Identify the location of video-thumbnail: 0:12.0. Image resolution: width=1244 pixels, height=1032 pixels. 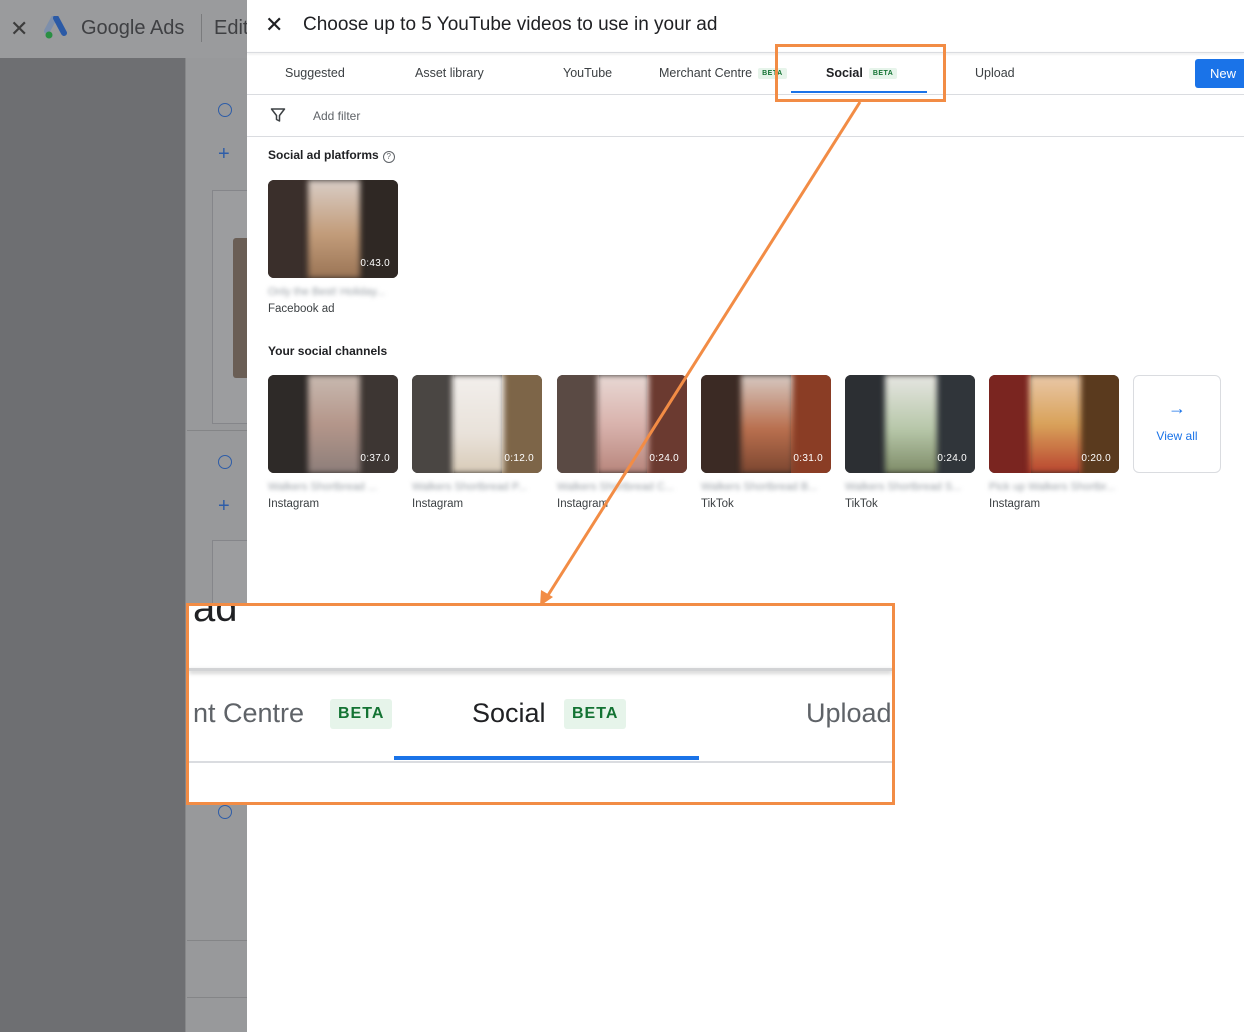
(477, 424).